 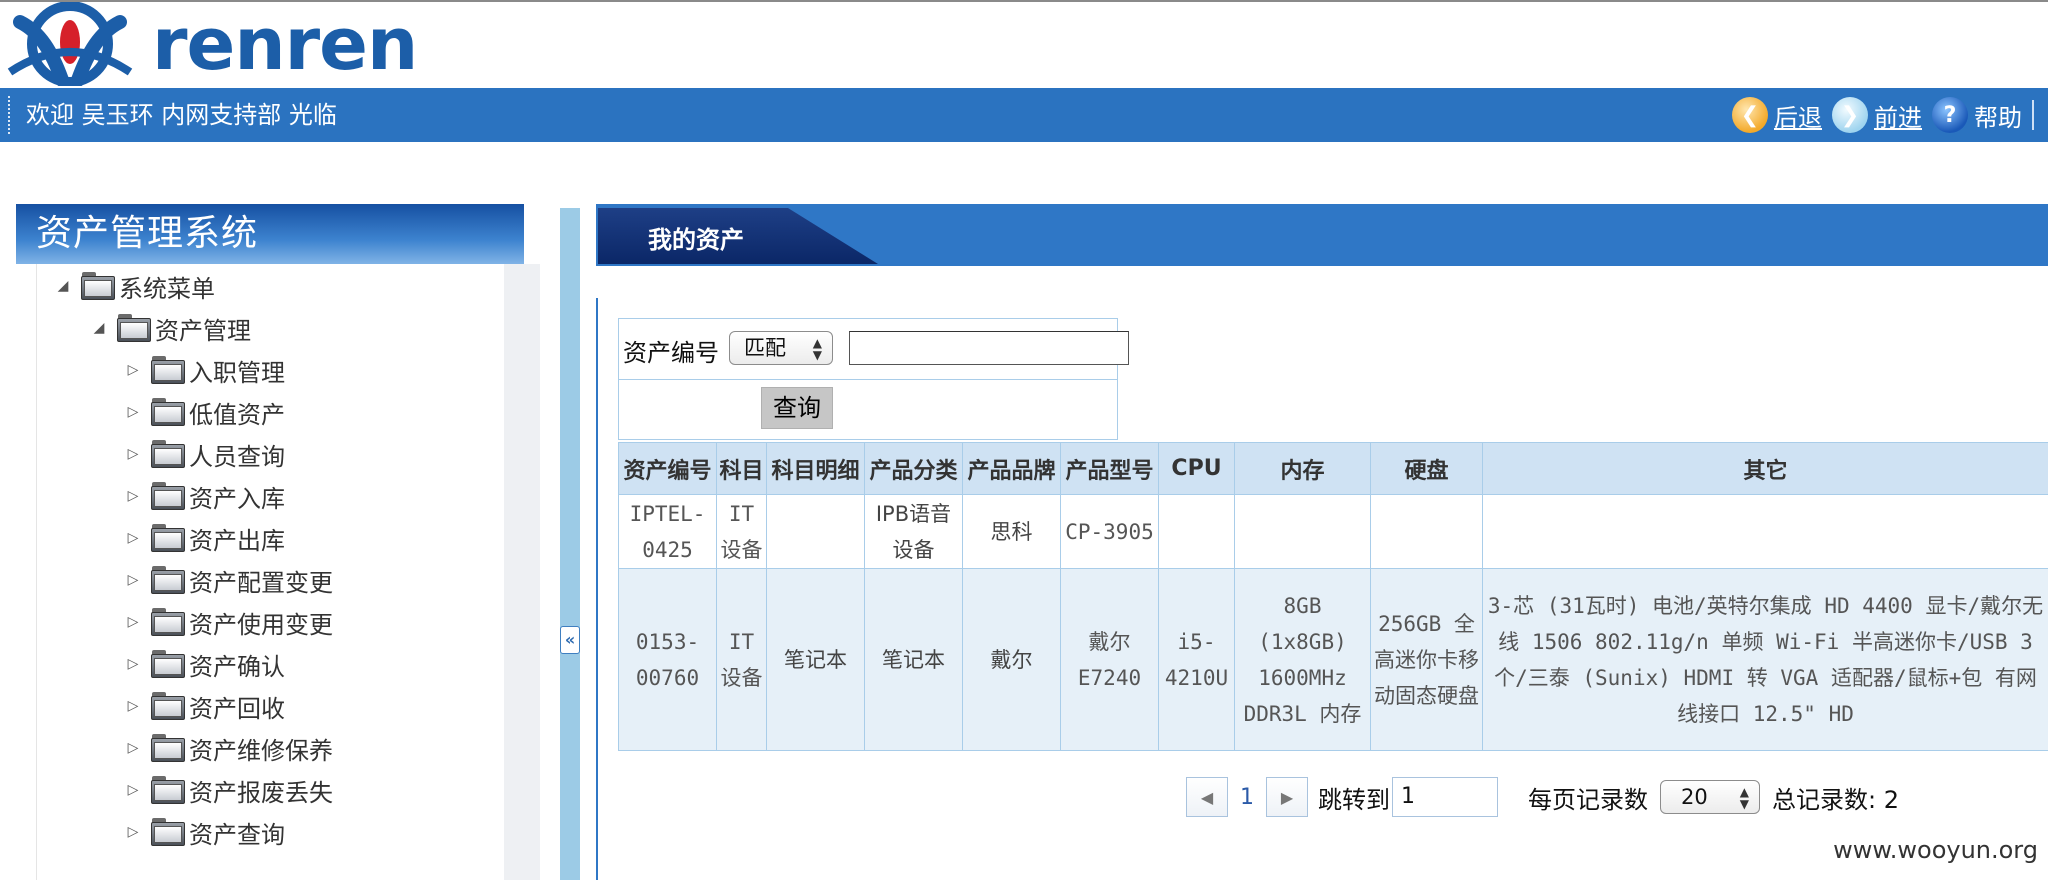 I want to click on nav-buttons: ❮ 后退 ❯ 前进 ? 帮助, so click(x=1883, y=115).